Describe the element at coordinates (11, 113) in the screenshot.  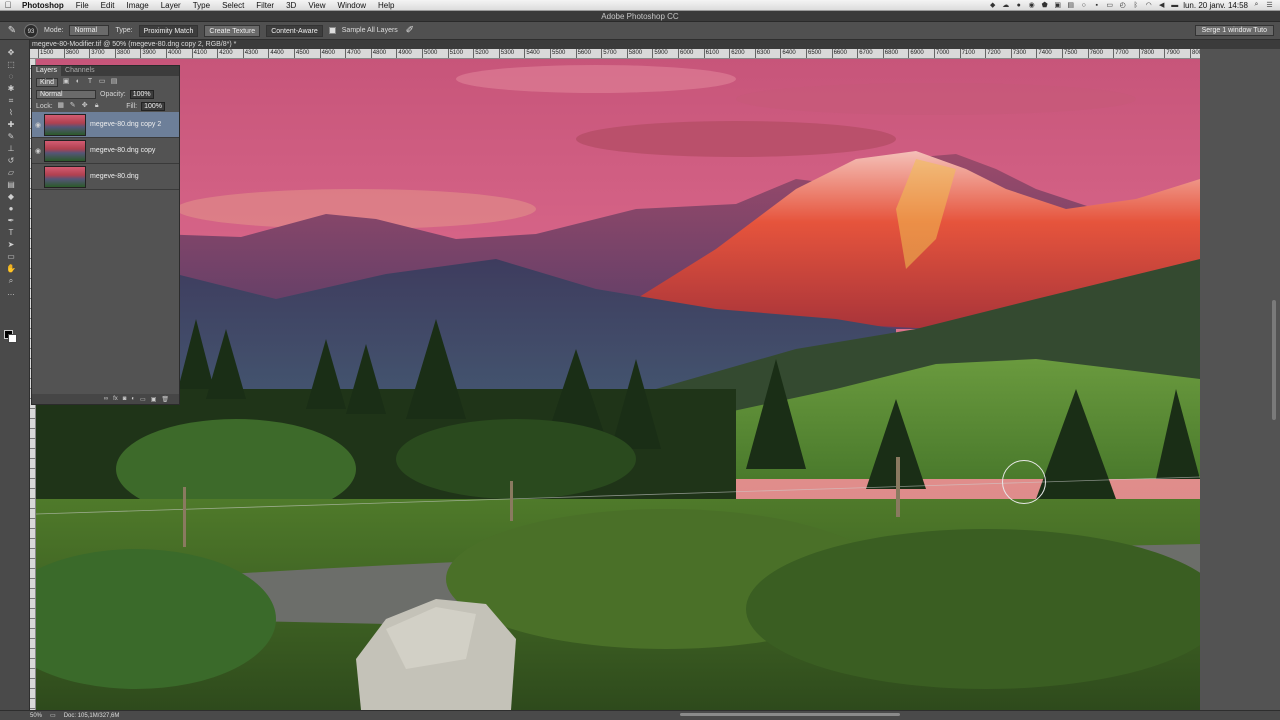
I see `eyedropper-tool-icon: ⌇` at that location.